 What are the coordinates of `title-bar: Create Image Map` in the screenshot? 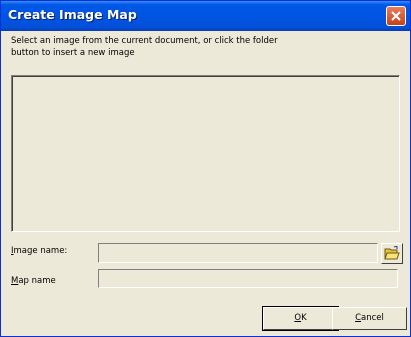 It's located at (205, 16).